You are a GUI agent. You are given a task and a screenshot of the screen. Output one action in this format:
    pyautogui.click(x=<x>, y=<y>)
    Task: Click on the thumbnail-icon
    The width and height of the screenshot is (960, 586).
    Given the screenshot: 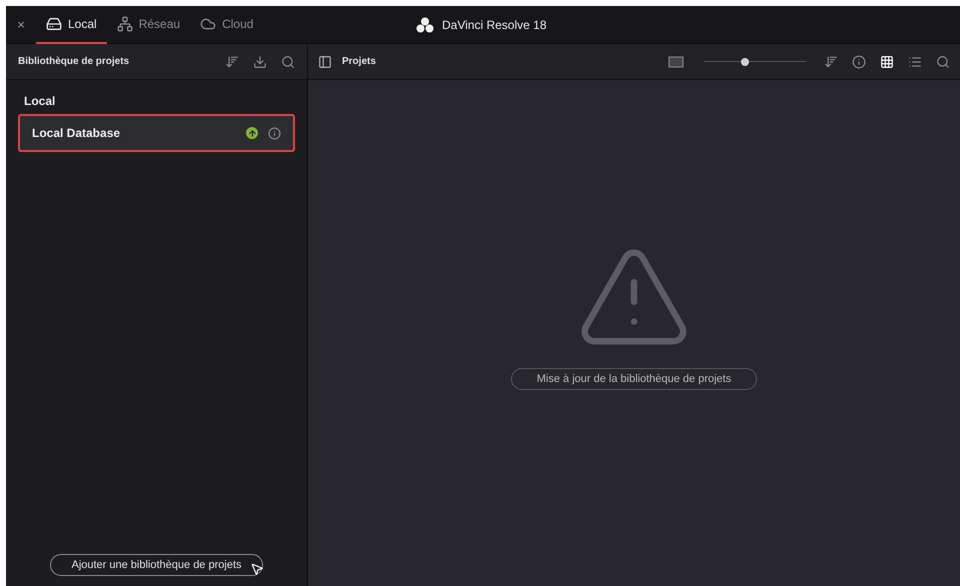 What is the action you would take?
    pyautogui.click(x=676, y=62)
    